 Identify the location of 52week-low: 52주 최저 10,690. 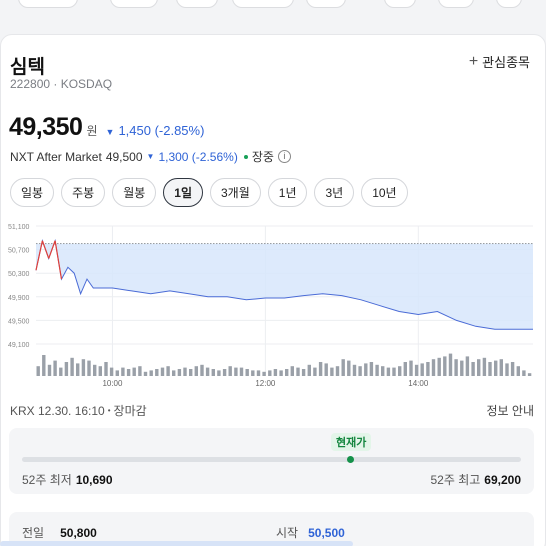
(67, 479).